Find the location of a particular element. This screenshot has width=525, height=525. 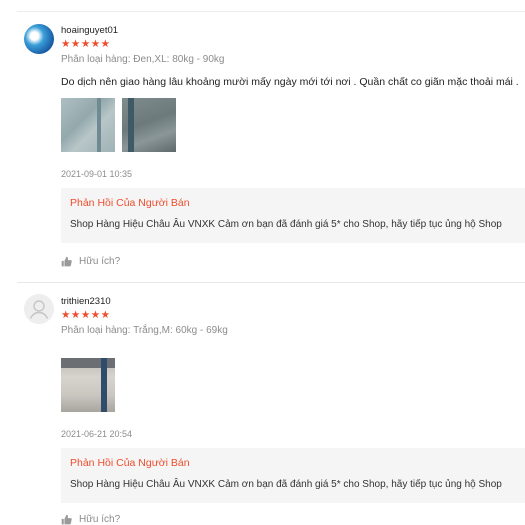

default-user-icon is located at coordinates (39, 309).